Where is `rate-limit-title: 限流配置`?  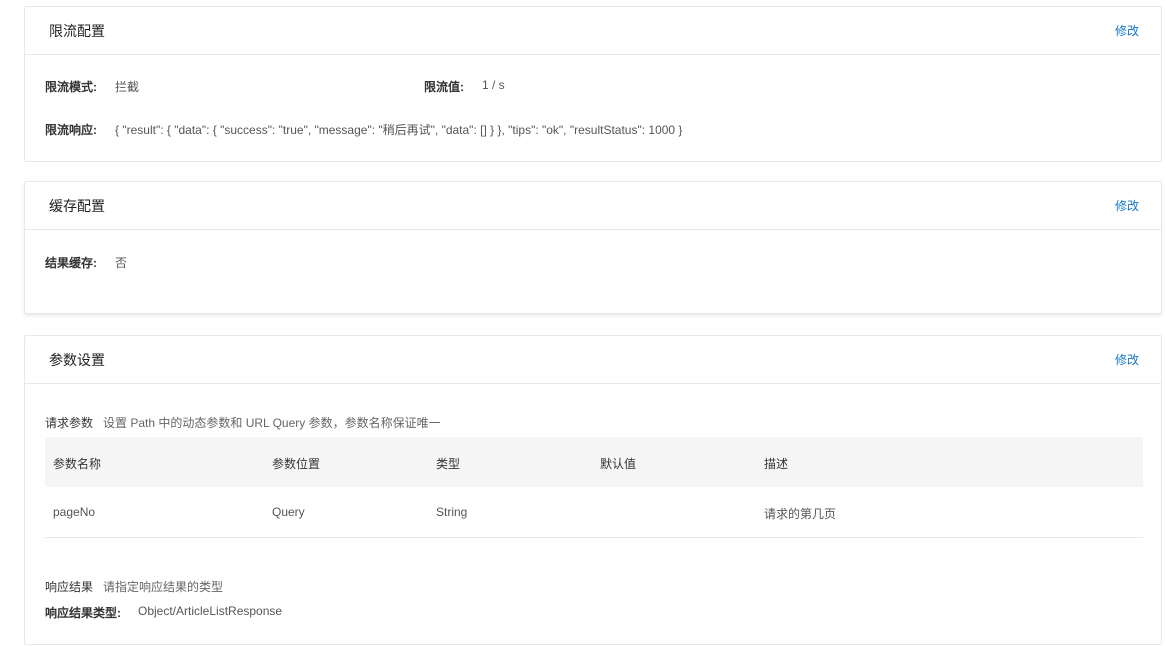 rate-limit-title: 限流配置 is located at coordinates (77, 31).